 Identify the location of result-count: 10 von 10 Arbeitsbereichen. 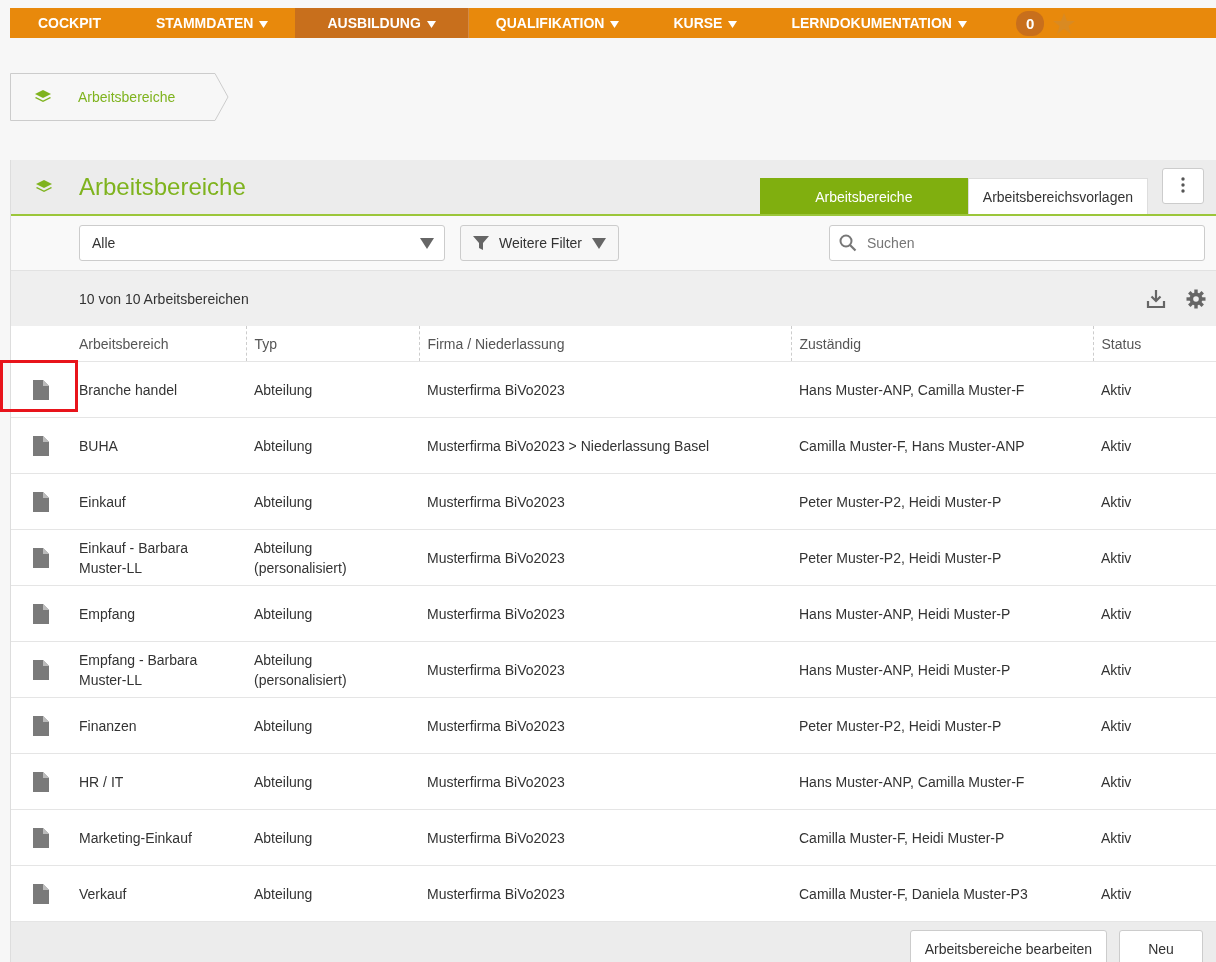
(164, 298).